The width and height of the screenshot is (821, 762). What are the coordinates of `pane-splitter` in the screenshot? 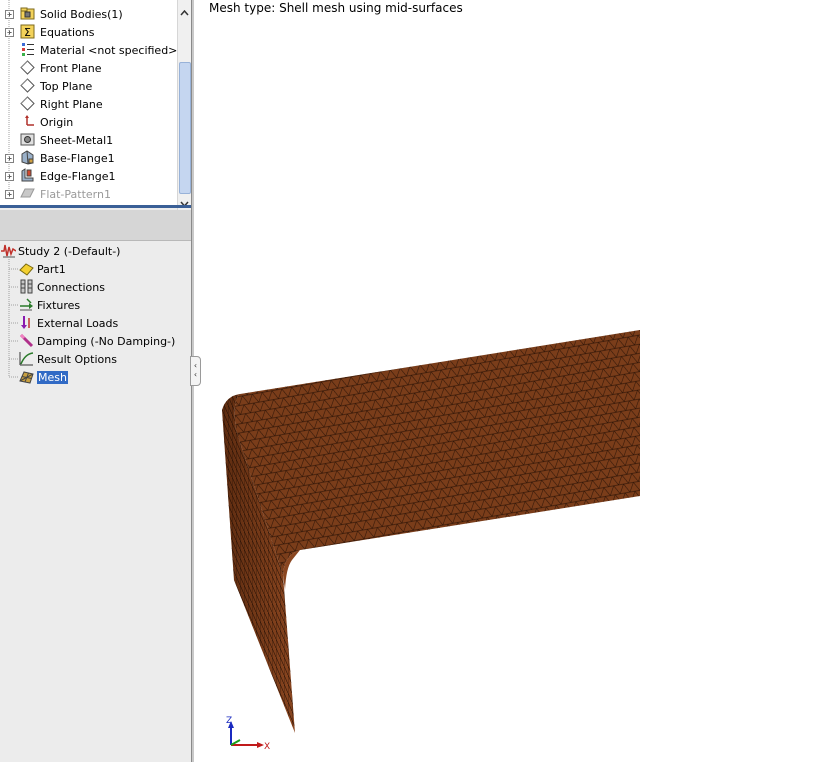 It's located at (95, 206).